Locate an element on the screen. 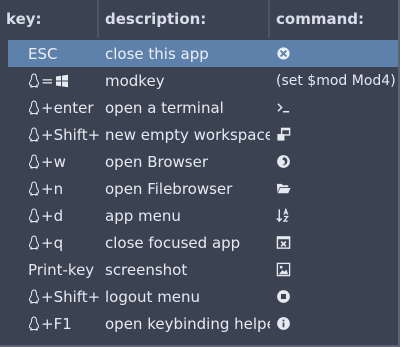 The height and width of the screenshot is (347, 400). key-cell: Print-key is located at coordinates (53, 270).